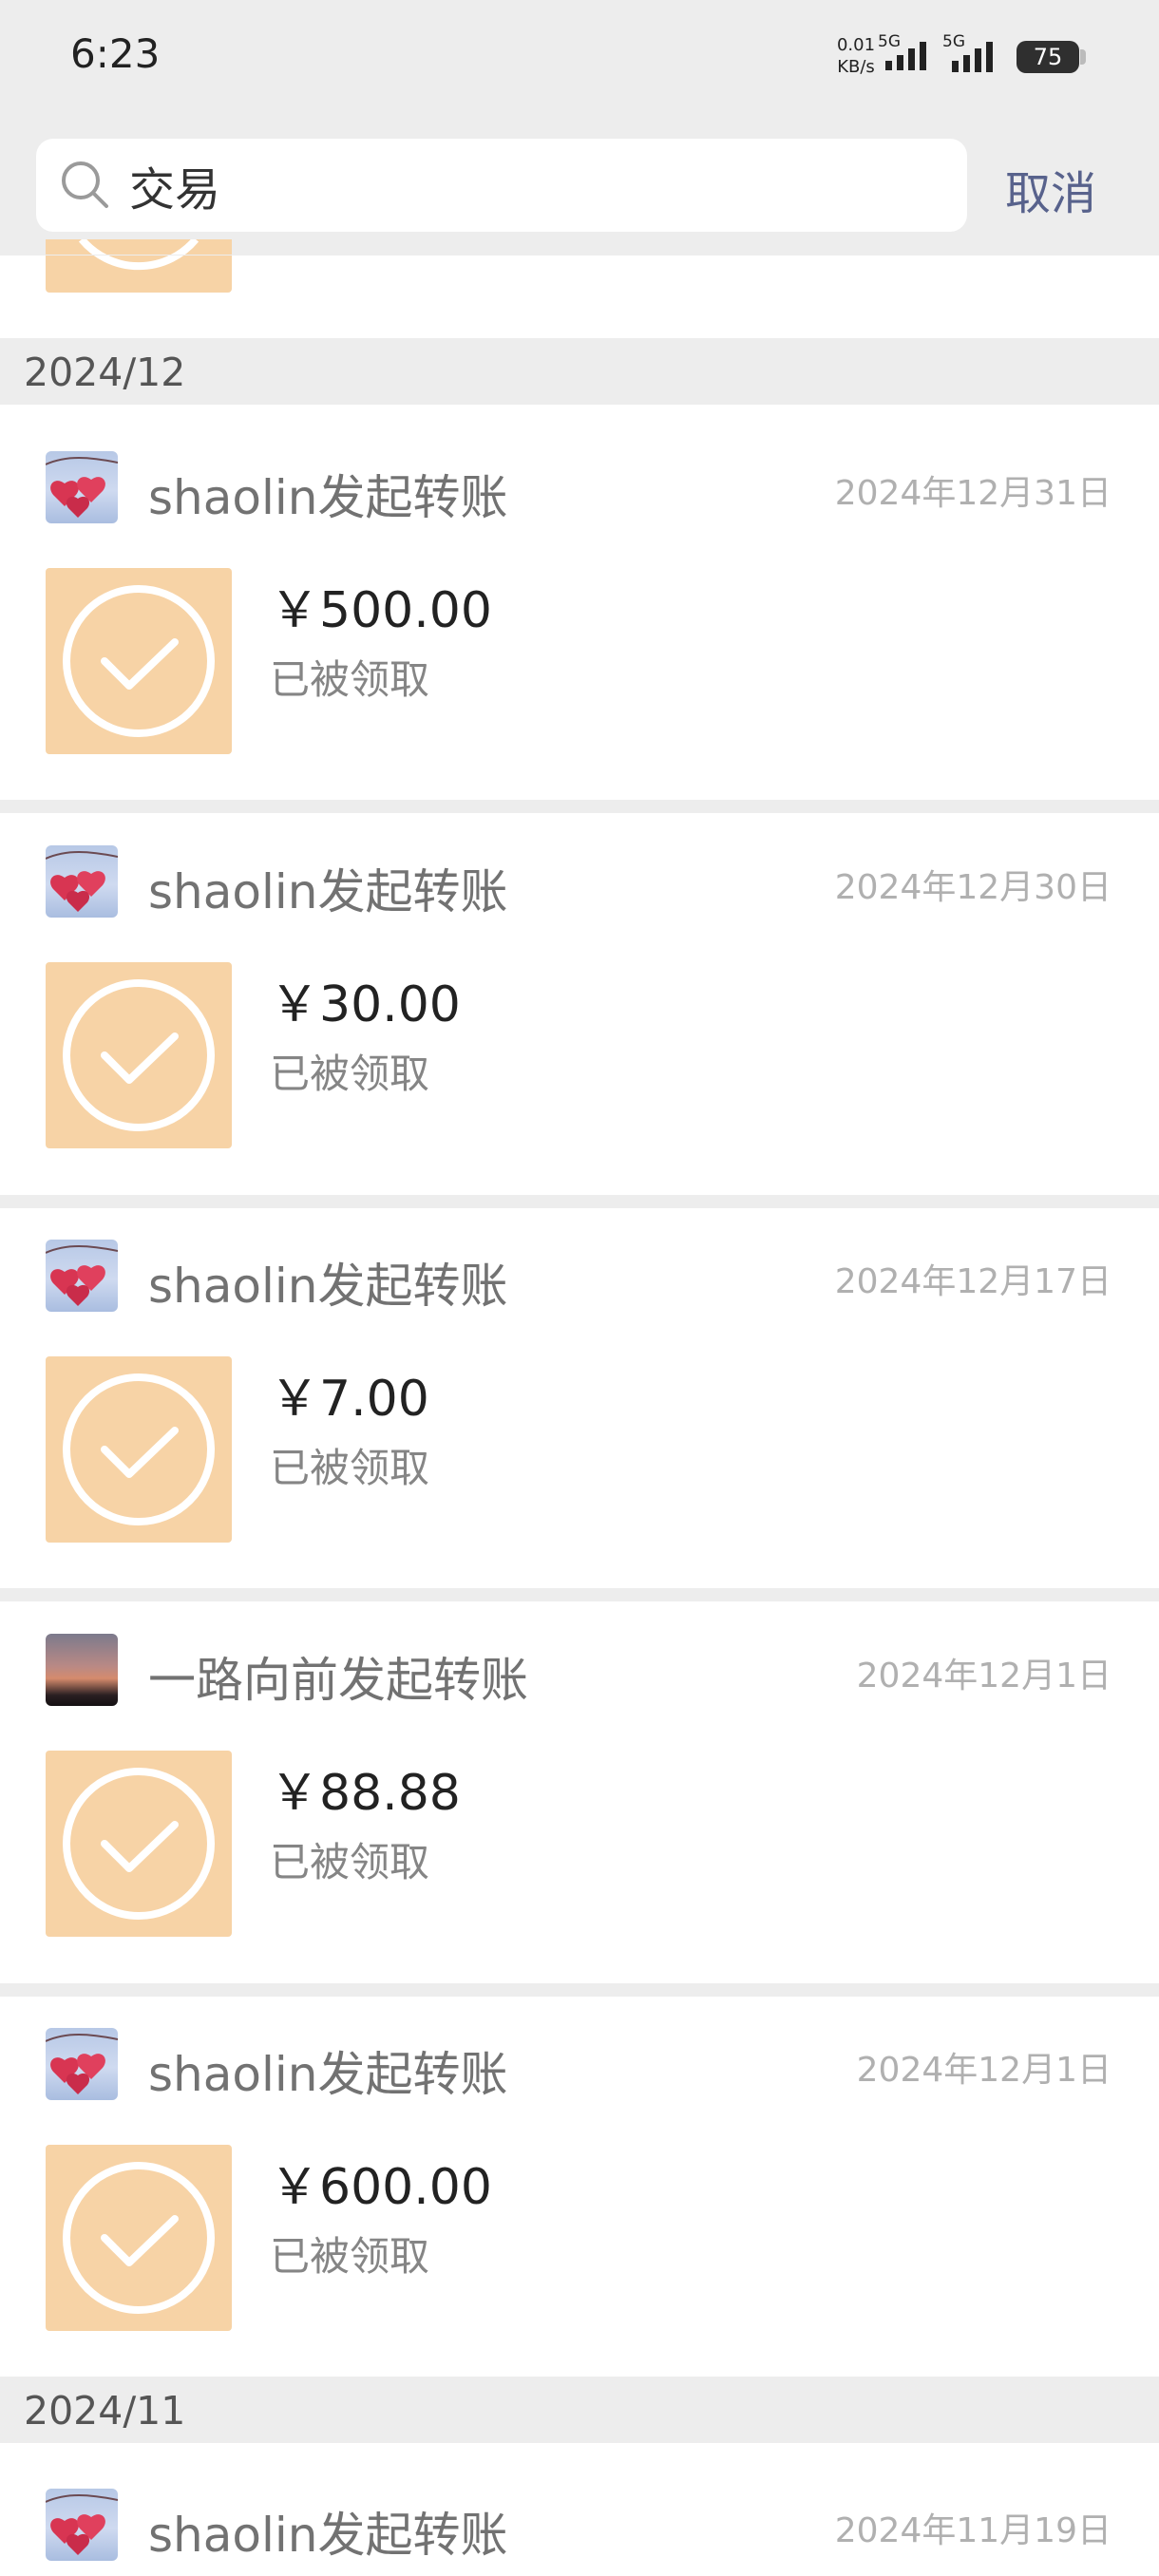 The height and width of the screenshot is (2576, 1159). Describe the element at coordinates (579, 371) in the screenshot. I see `section-header: 2024/12` at that location.